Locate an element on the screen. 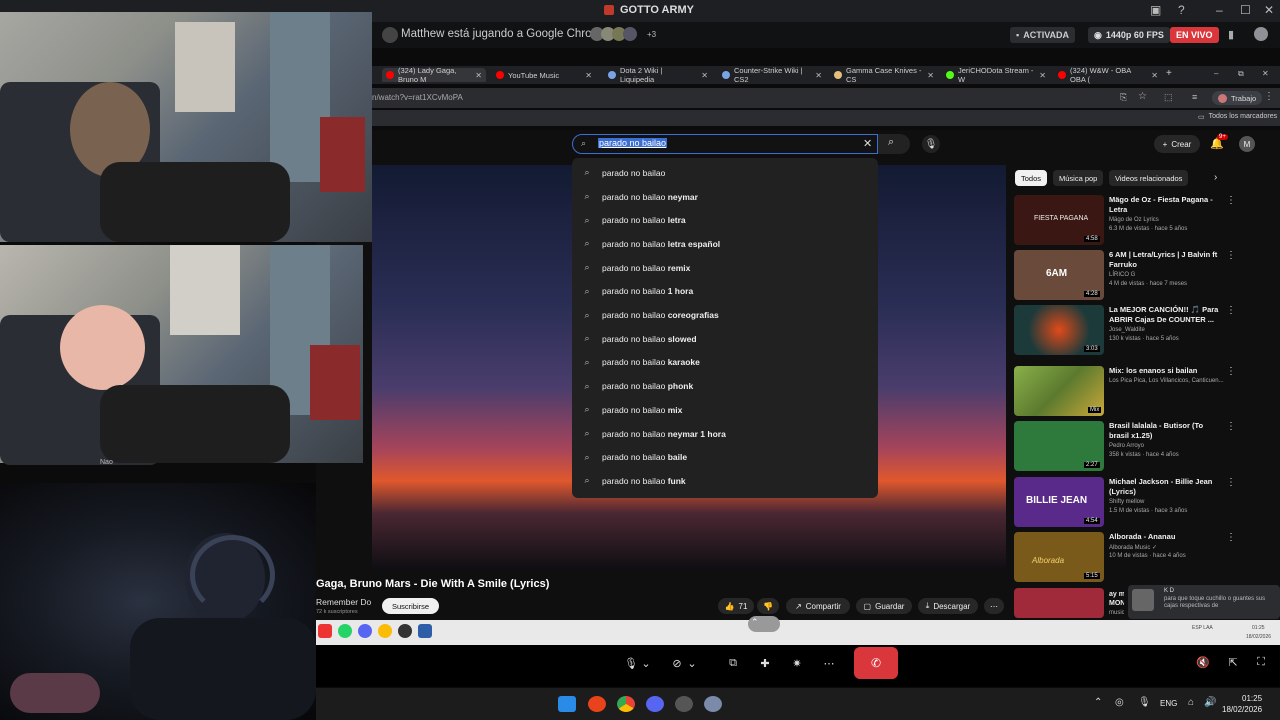 This screenshot has width=1280, height=720. subscribe-button: Suscribirse is located at coordinates (410, 606).